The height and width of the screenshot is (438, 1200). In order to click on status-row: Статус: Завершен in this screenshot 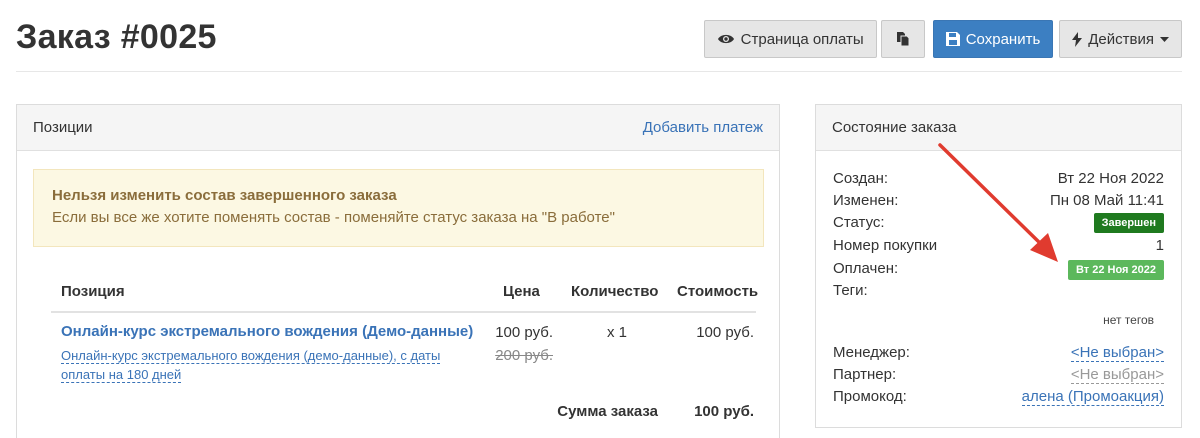, I will do `click(998, 224)`.